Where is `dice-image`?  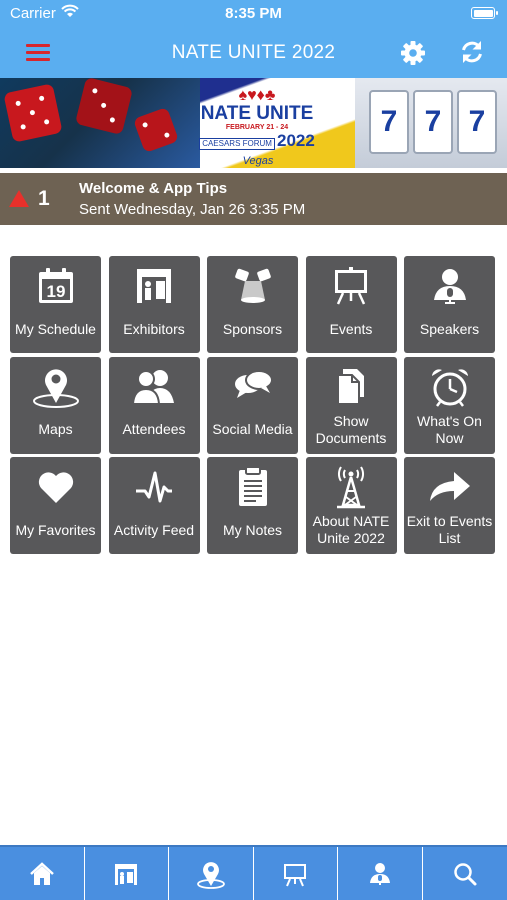
dice-image is located at coordinates (100, 123).